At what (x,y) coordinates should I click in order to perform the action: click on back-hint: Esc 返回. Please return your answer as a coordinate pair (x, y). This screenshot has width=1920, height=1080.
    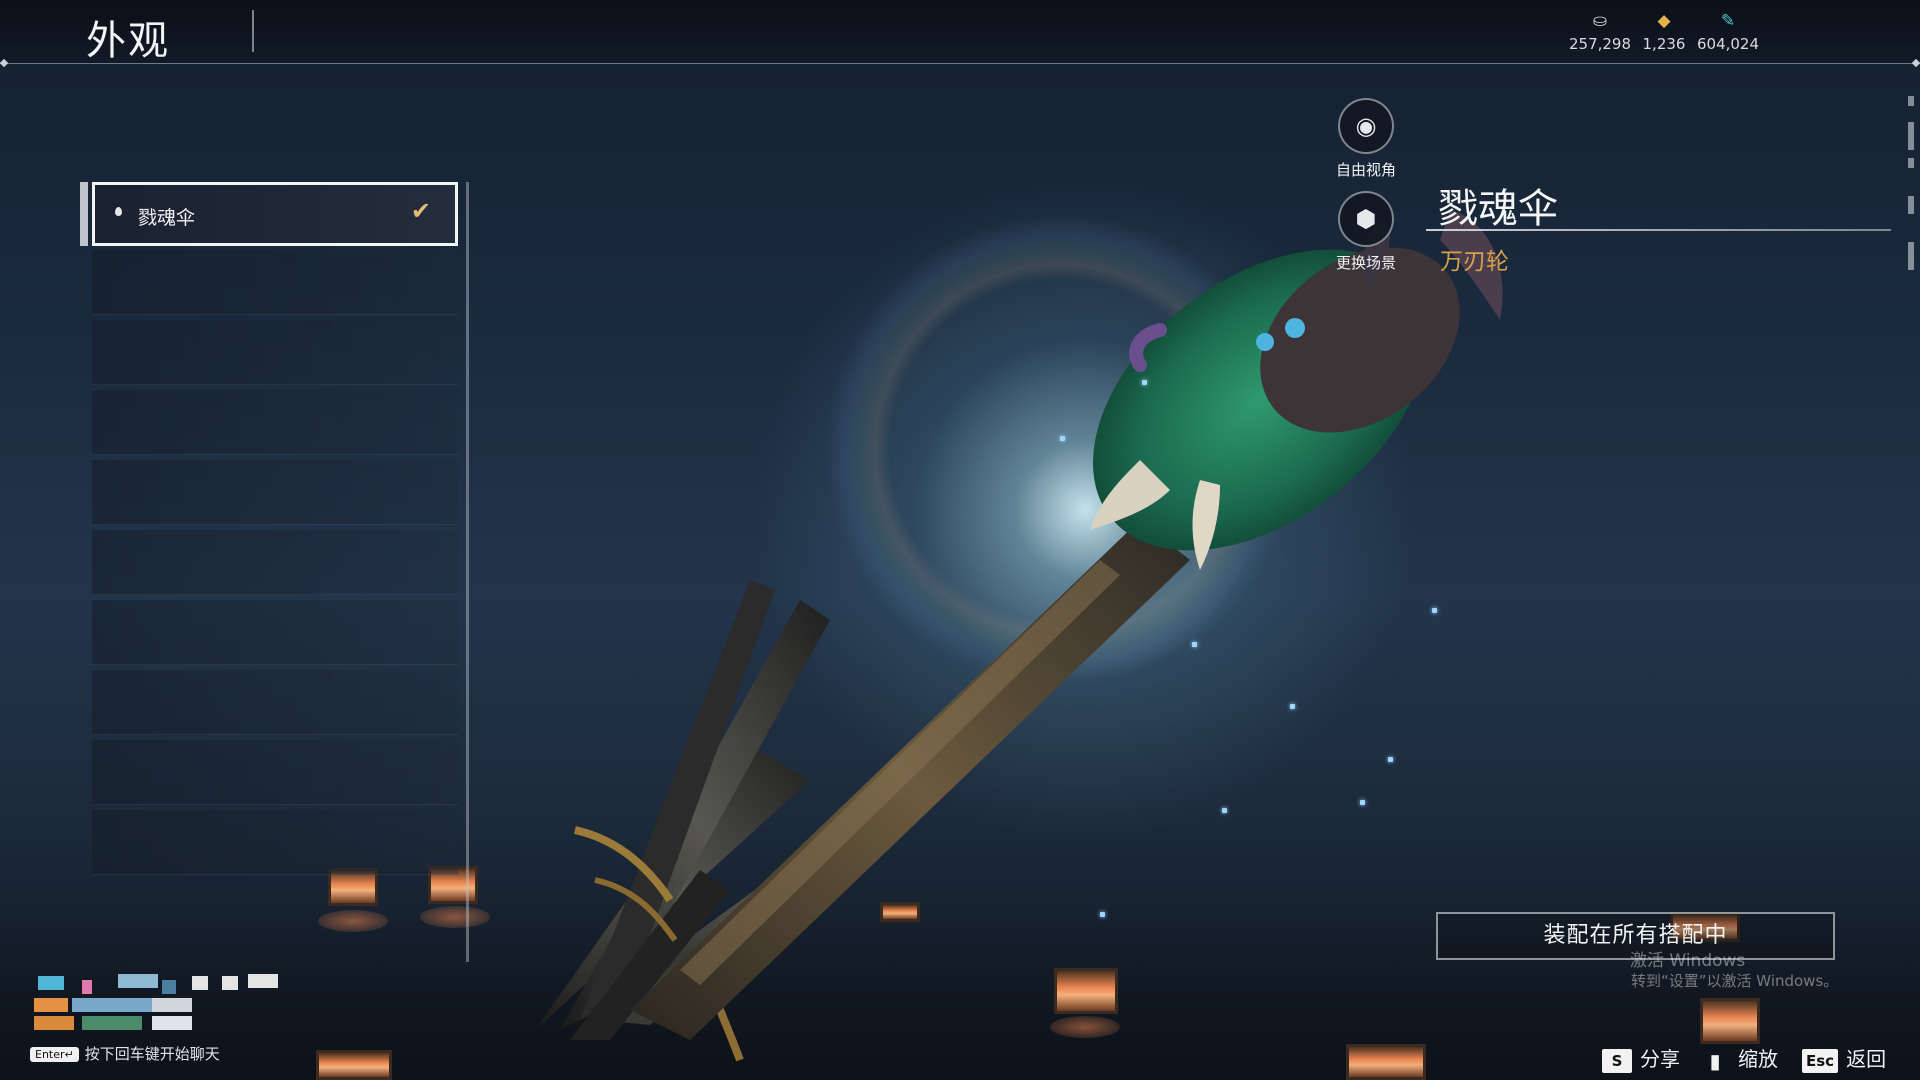
    Looking at the image, I should click on (1844, 1058).